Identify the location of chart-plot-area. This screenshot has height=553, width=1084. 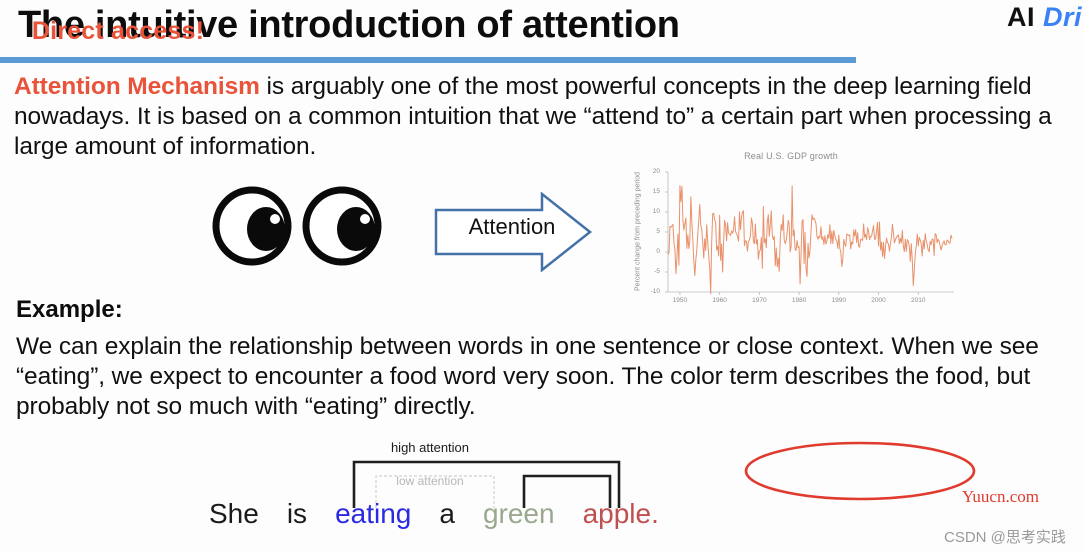
(809, 233).